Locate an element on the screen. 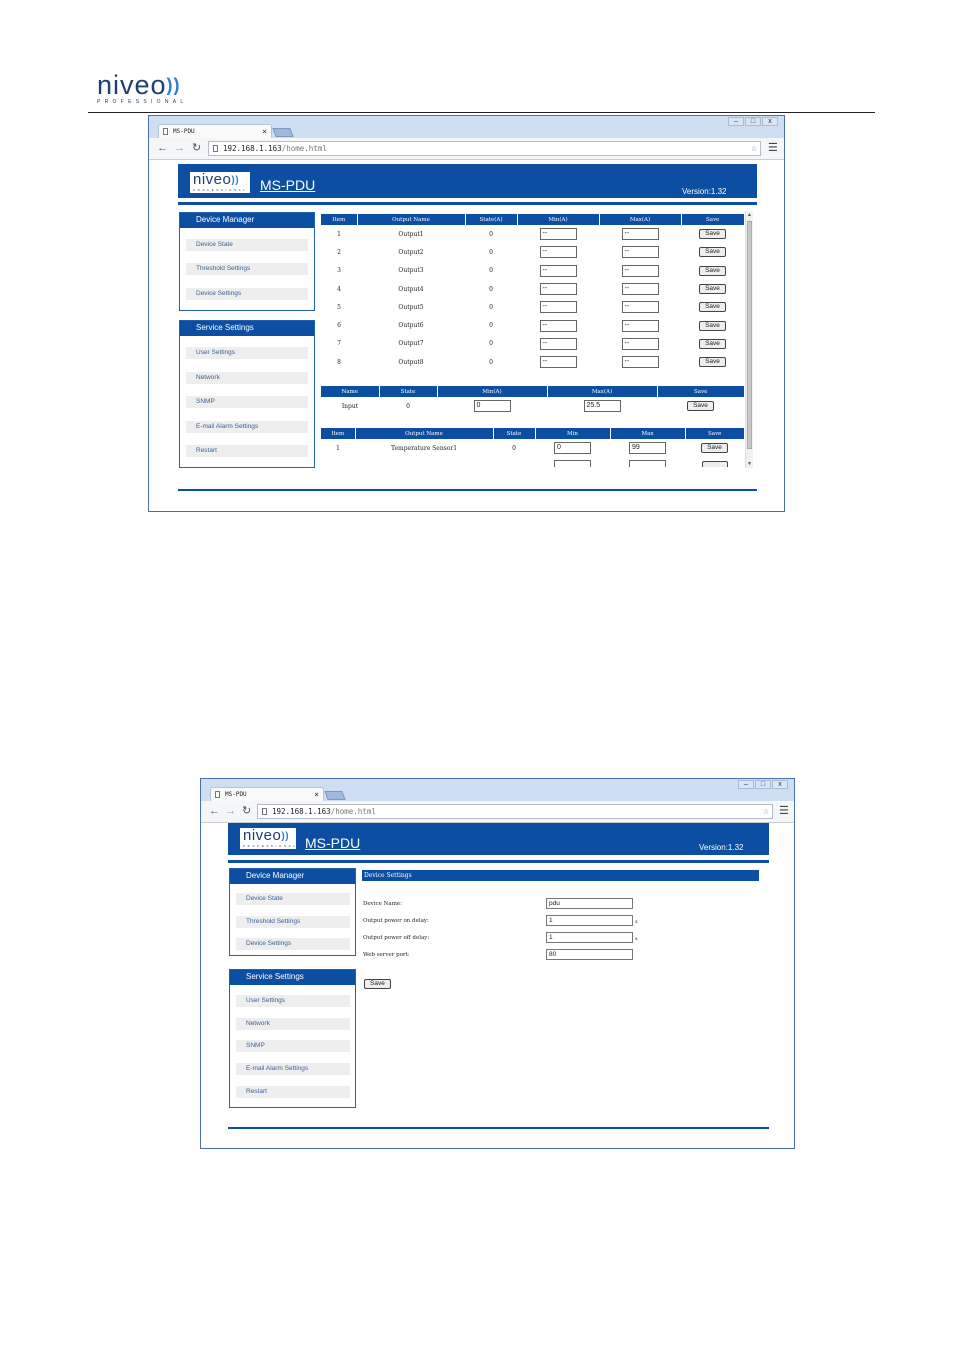 This screenshot has height=1350, width=954. web-server-port-input: 80 is located at coordinates (589, 954).